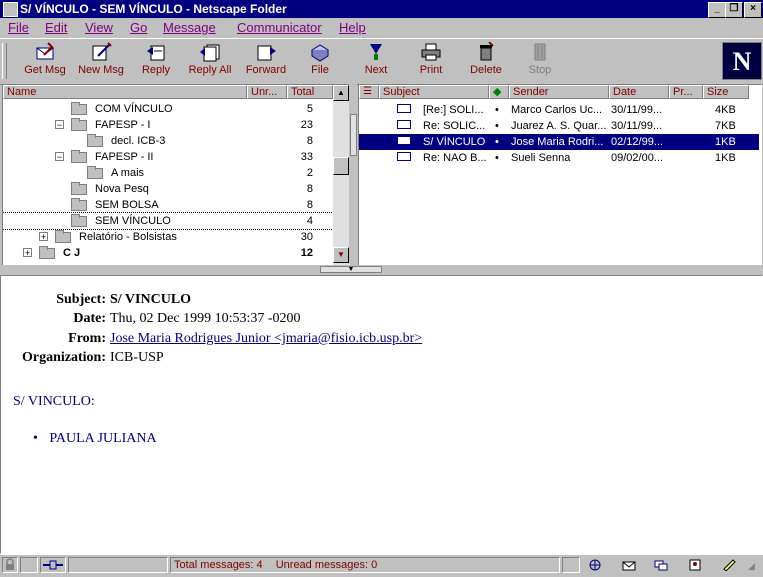 This screenshot has width=763, height=577. Describe the element at coordinates (205, 318) in the screenshot. I see `date-value: Thu, 02 Dec 1999 10:53:37 -0200` at that location.